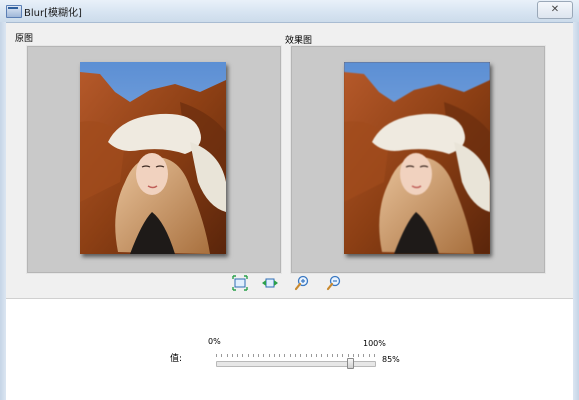 This screenshot has height=400, width=579. What do you see at coordinates (240, 283) in the screenshot?
I see `fit-window-icon` at bounding box center [240, 283].